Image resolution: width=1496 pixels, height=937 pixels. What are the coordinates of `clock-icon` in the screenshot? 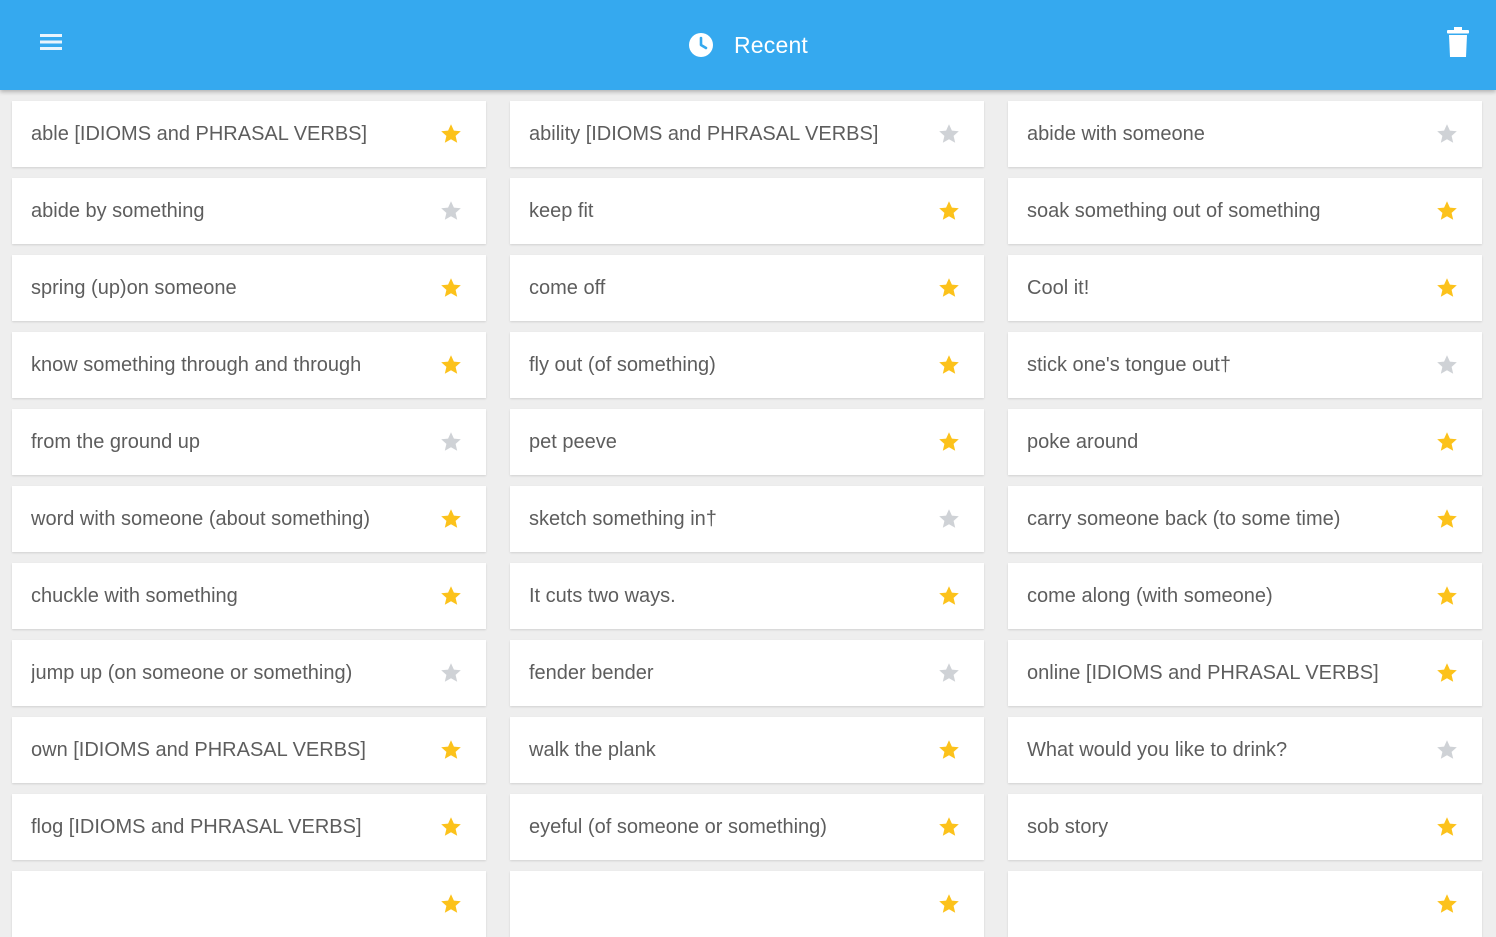 It's located at (701, 45).